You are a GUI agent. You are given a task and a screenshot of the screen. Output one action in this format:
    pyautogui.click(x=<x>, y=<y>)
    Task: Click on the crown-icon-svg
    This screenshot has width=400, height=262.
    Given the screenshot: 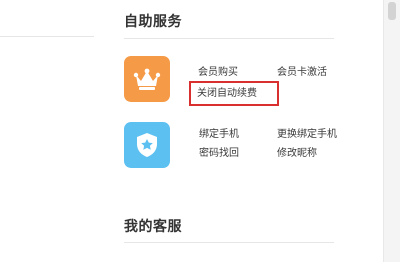 What is the action you would take?
    pyautogui.click(x=147, y=79)
    